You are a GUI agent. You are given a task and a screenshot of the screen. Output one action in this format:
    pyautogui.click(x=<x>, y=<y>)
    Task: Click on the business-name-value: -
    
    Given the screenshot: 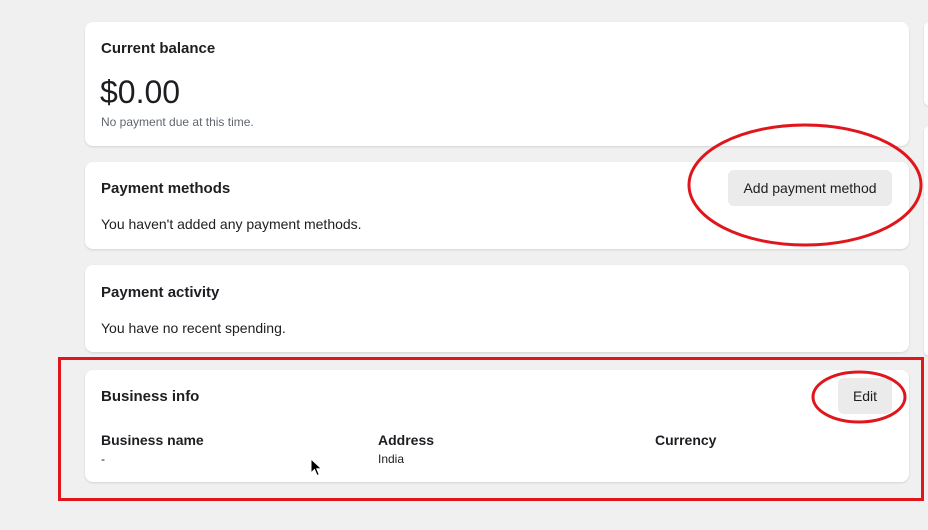 What is the action you would take?
    pyautogui.click(x=103, y=459)
    